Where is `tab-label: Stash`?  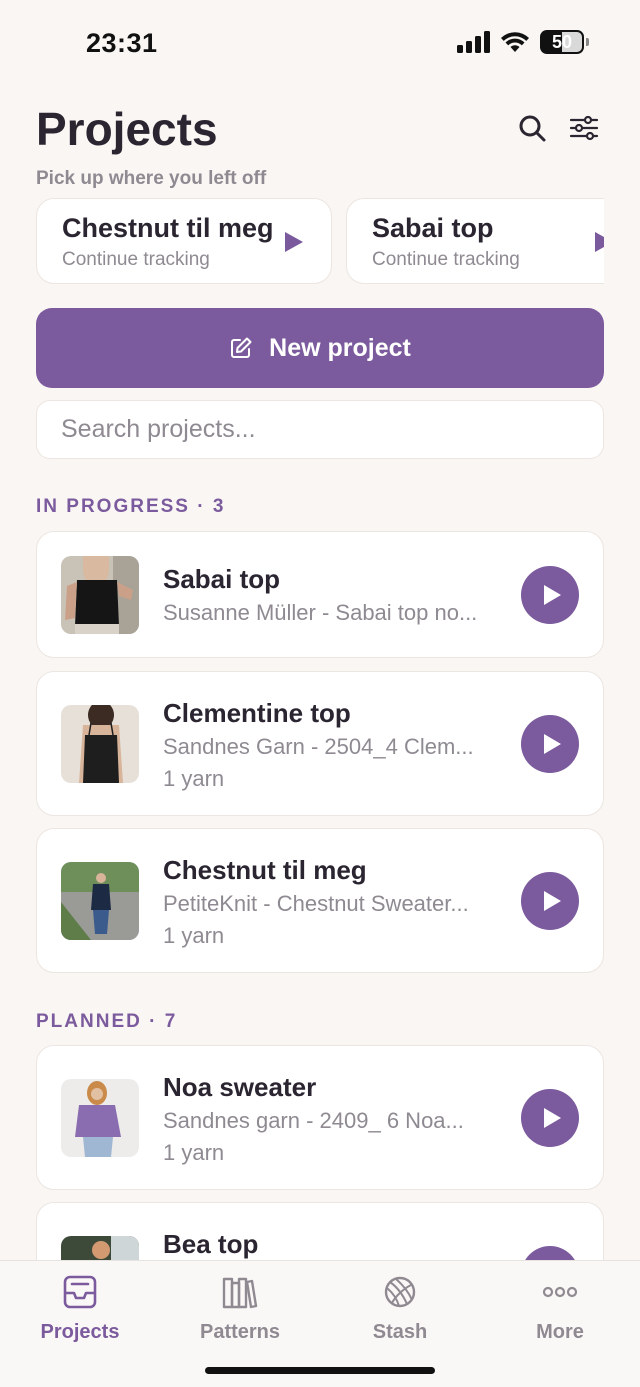 tab-label: Stash is located at coordinates (400, 1332).